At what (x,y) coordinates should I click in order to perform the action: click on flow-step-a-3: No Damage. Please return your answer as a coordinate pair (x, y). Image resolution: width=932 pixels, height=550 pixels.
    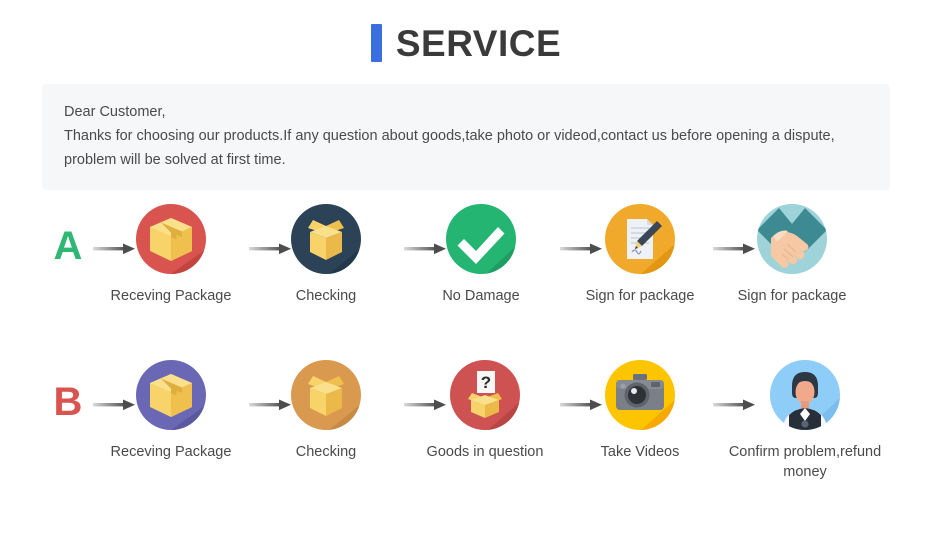
    Looking at the image, I should click on (481, 255).